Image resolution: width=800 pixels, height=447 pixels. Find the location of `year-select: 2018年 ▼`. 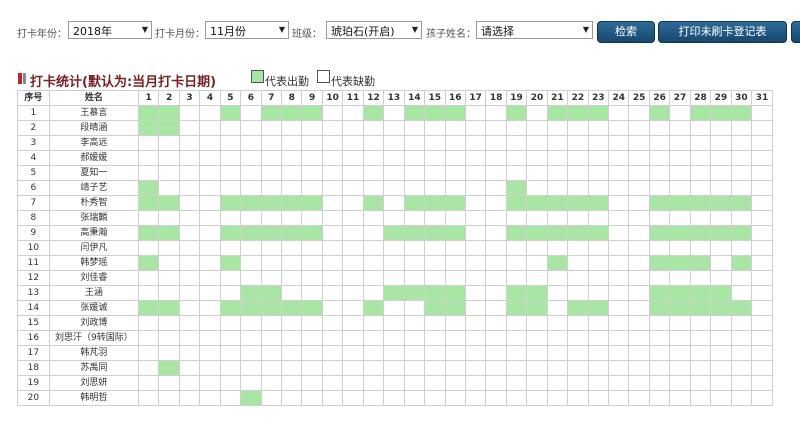

year-select: 2018年 ▼ is located at coordinates (110, 30).